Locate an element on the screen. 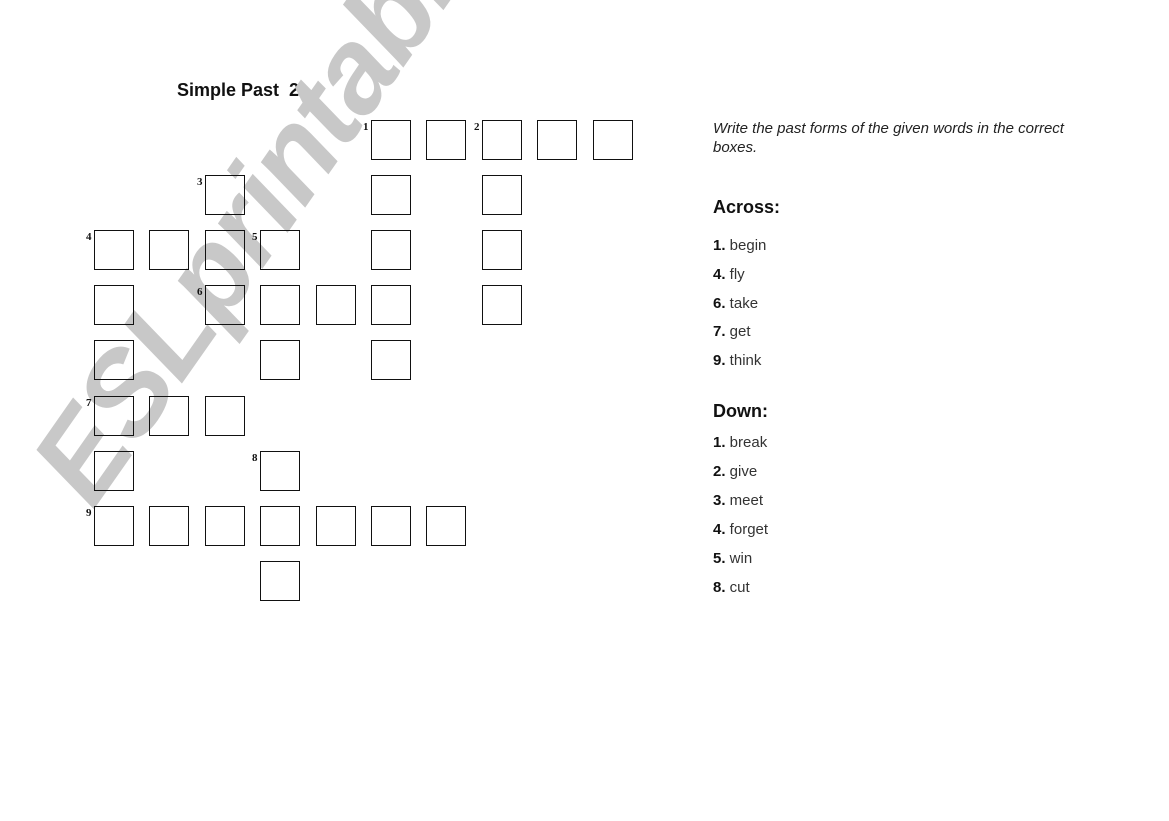  clue-number: 6. is located at coordinates (719, 303).